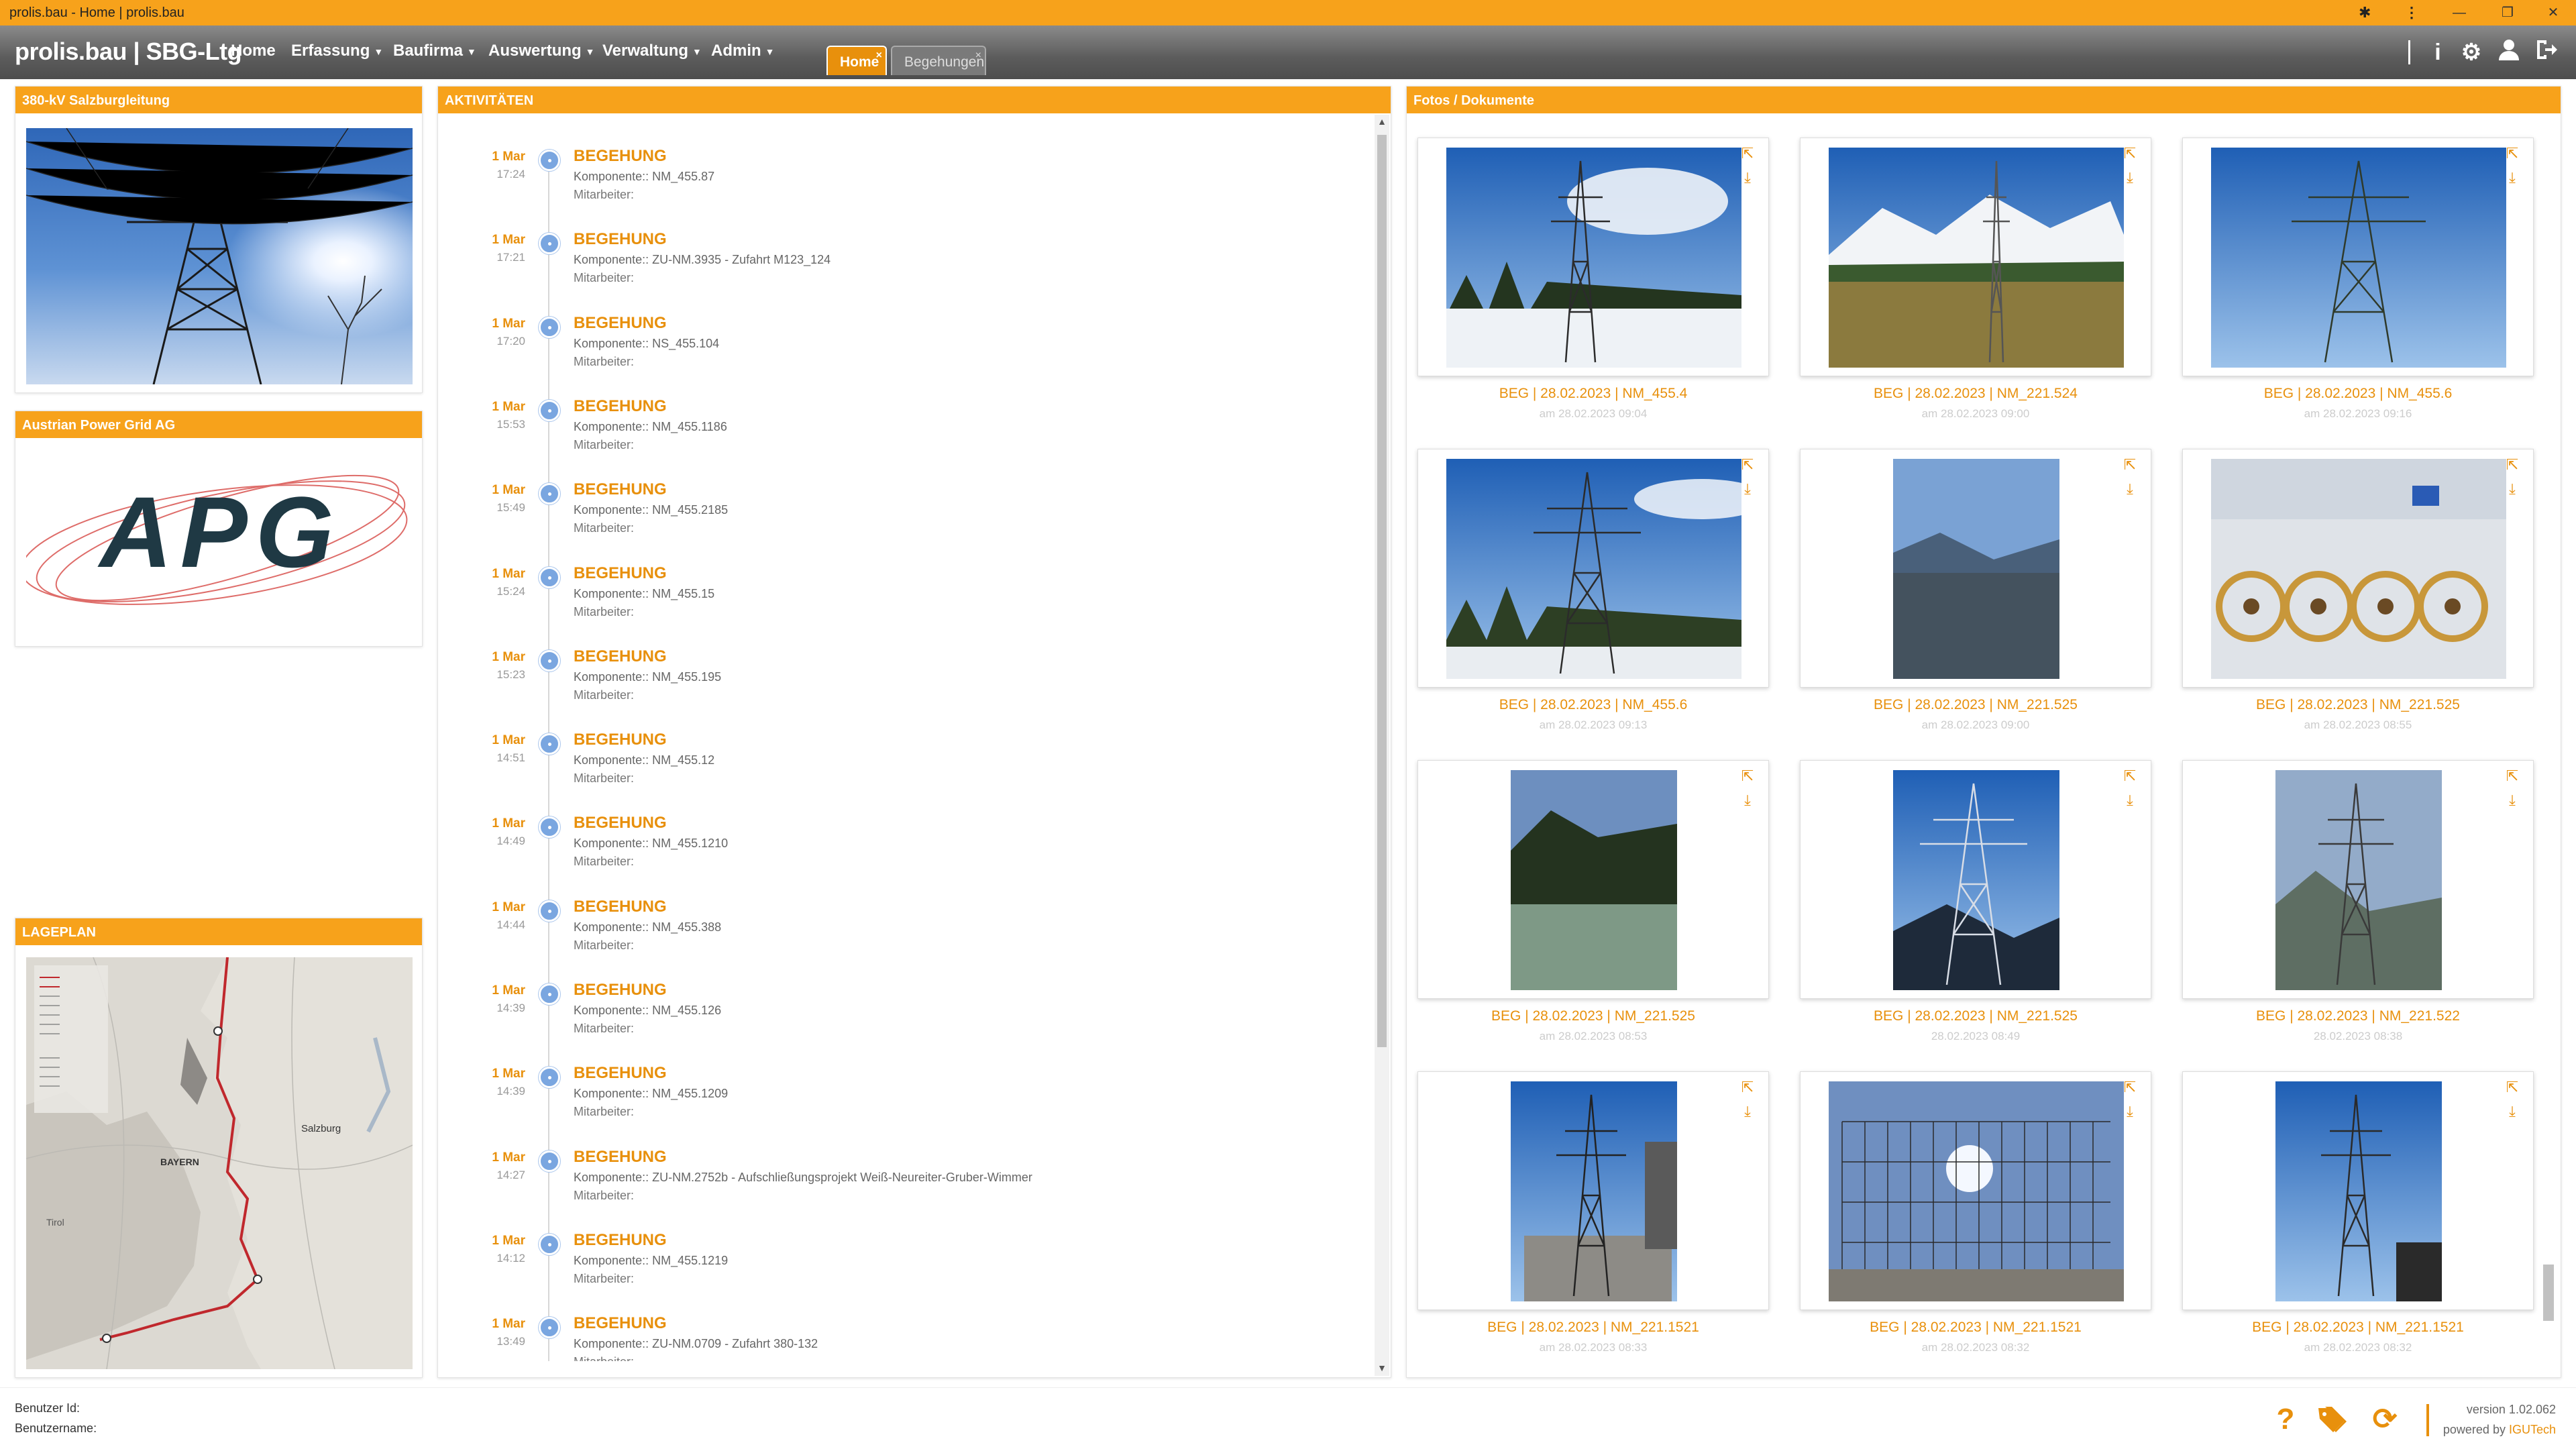 The height and width of the screenshot is (1449, 2576). What do you see at coordinates (541, 51) in the screenshot?
I see `menu-auswertung: Auswertung ▼` at bounding box center [541, 51].